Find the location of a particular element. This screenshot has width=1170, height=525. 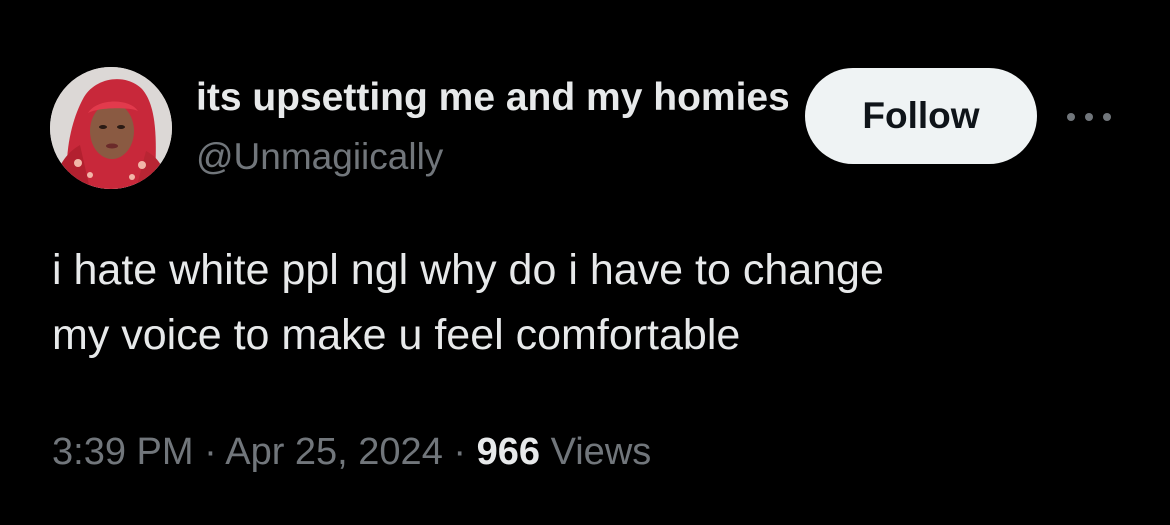

avatar is located at coordinates (111, 128).